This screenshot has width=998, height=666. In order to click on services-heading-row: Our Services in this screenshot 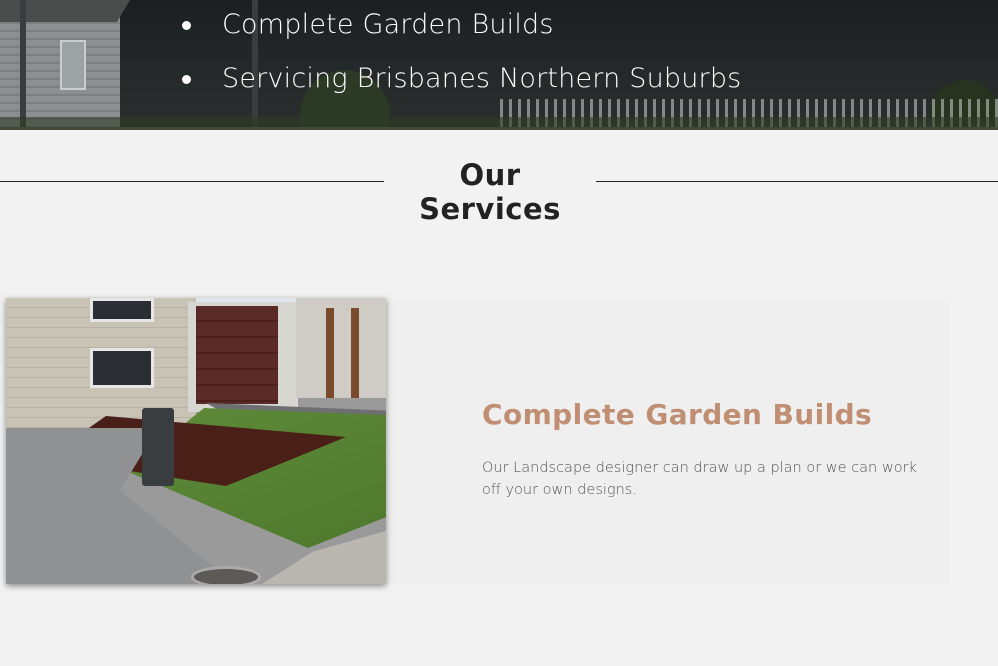, I will do `click(499, 192)`.